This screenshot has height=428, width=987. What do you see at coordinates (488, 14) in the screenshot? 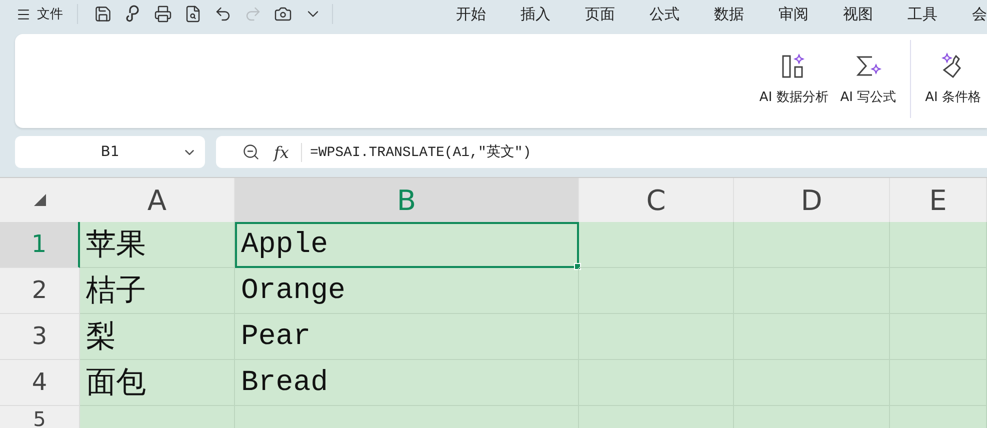
I see `ribbon-tab: 开始` at bounding box center [488, 14].